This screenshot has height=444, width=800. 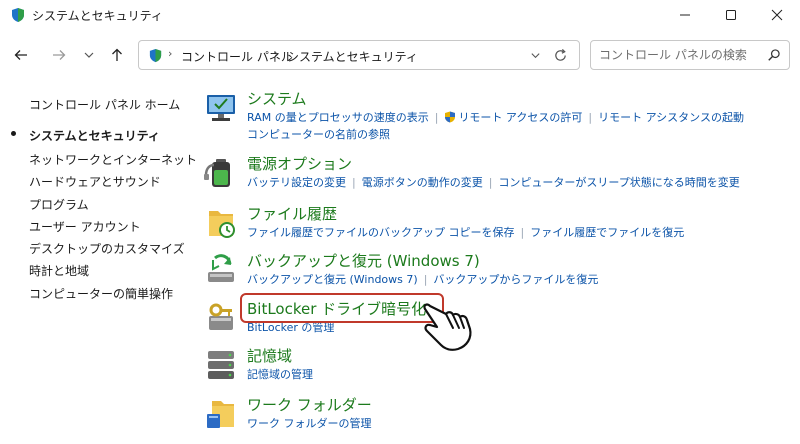 What do you see at coordinates (13, 133) in the screenshot?
I see `current-item-bullet` at bounding box center [13, 133].